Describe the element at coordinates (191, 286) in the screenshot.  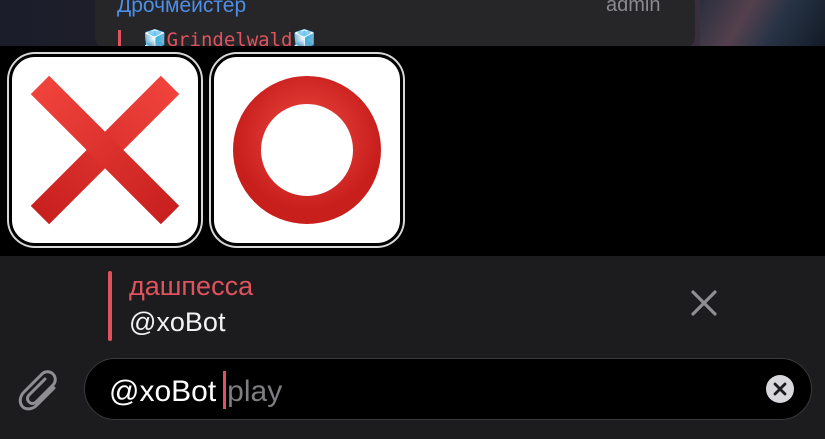
I see `reply-author: дашпесса` at that location.